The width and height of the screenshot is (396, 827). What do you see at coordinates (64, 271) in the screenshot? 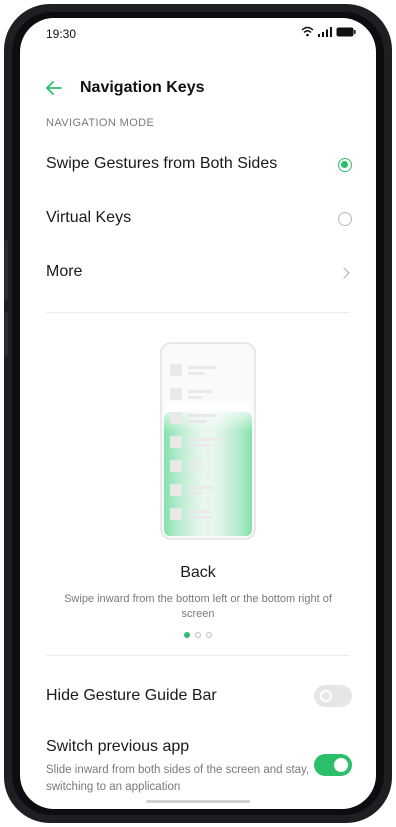
I see `more-label: More` at bounding box center [64, 271].